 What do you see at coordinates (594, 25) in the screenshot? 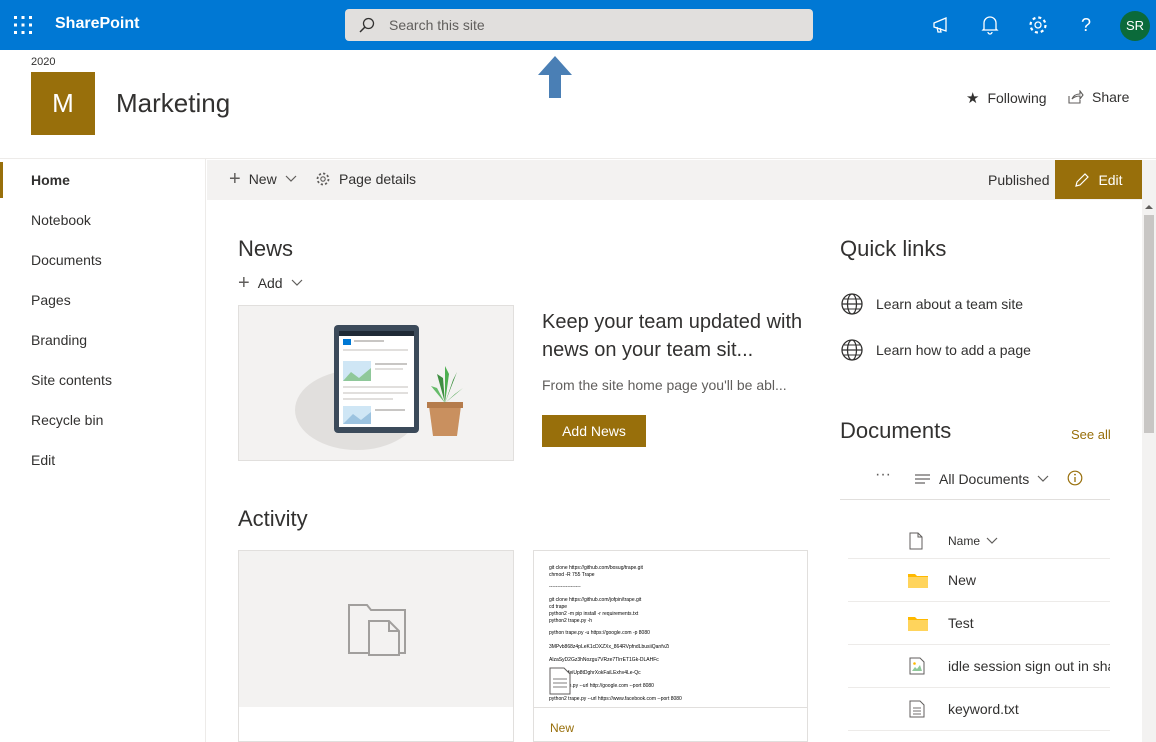
I see `search-input` at bounding box center [594, 25].